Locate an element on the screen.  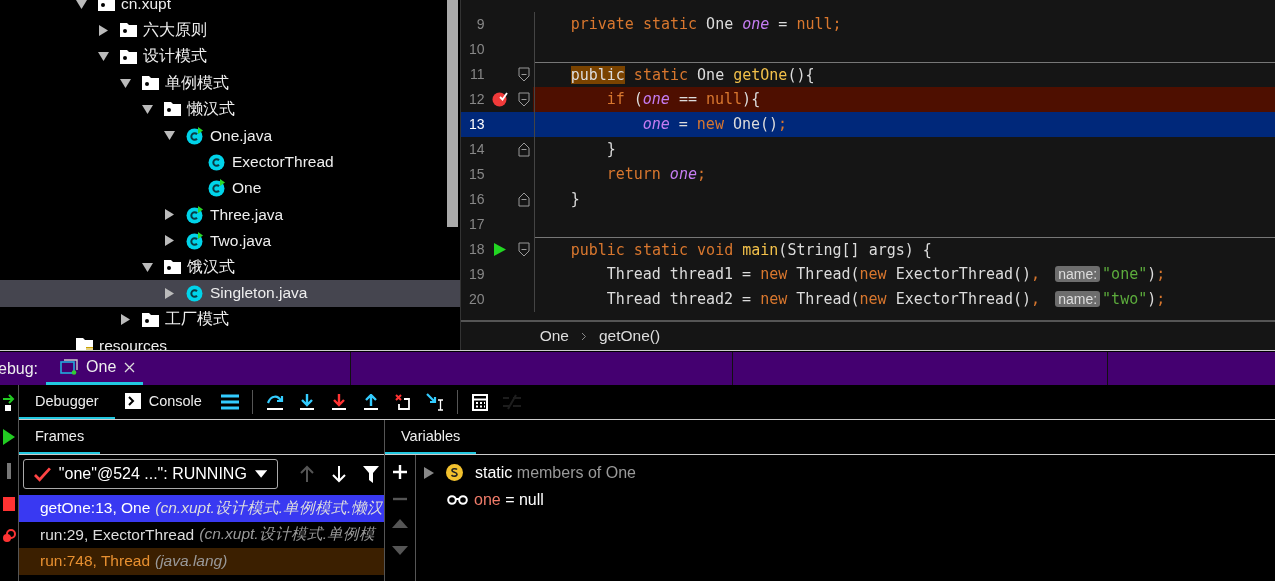
drop-frame-icon is located at coordinates (402, 402).